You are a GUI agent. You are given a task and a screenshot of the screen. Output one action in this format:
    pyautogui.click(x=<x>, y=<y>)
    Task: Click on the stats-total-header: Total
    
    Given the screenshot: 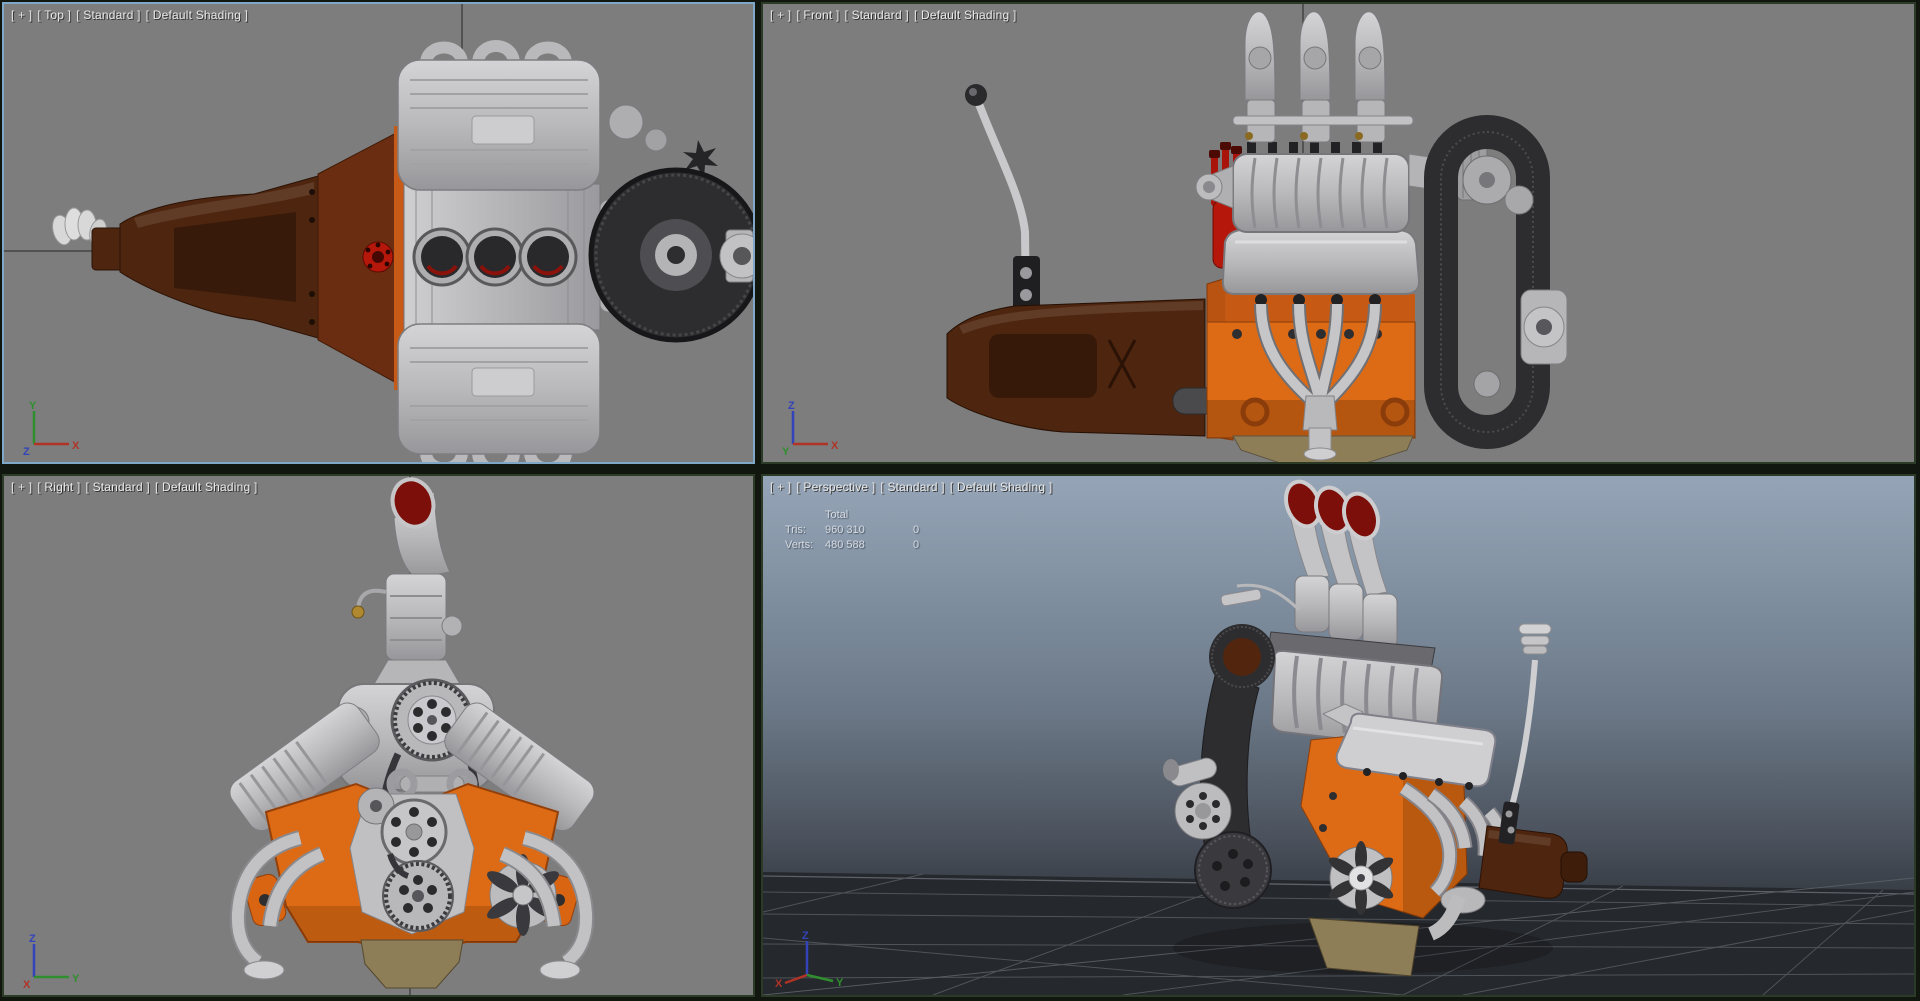 What is the action you would take?
    pyautogui.click(x=837, y=515)
    